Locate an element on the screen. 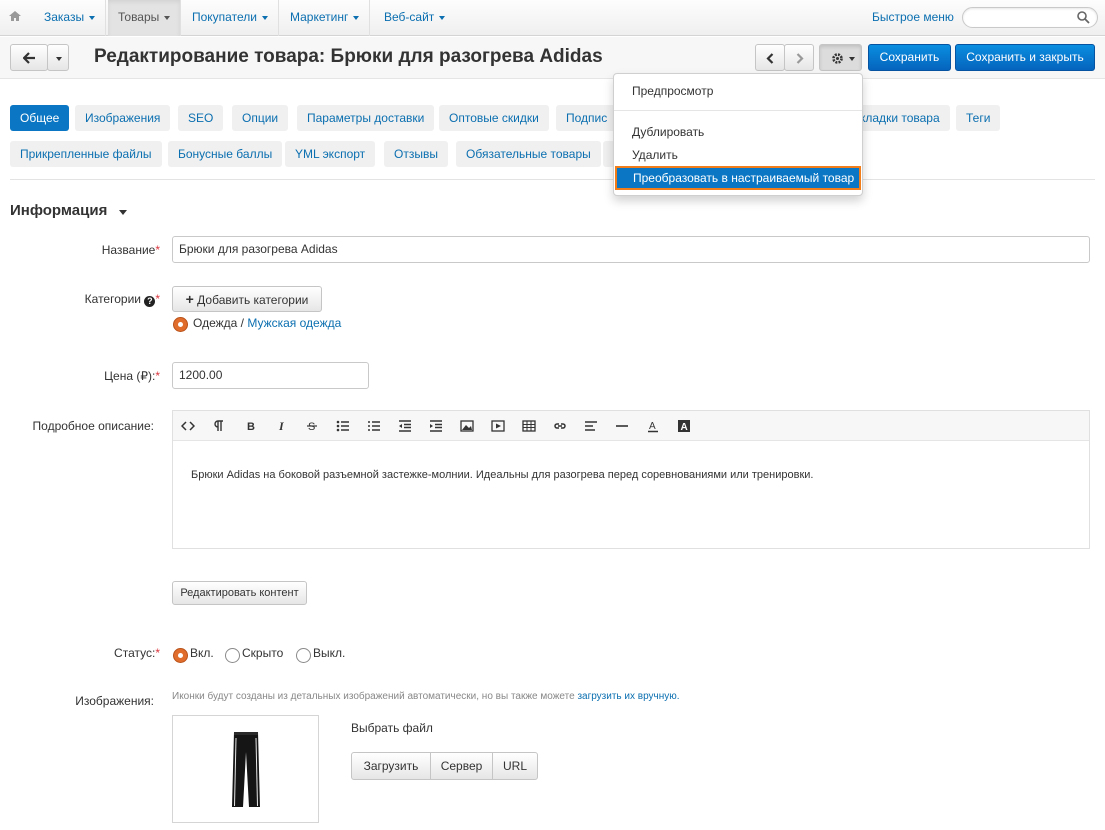 The height and width of the screenshot is (830, 1105). status-off-label: Выкл. is located at coordinates (329, 653).